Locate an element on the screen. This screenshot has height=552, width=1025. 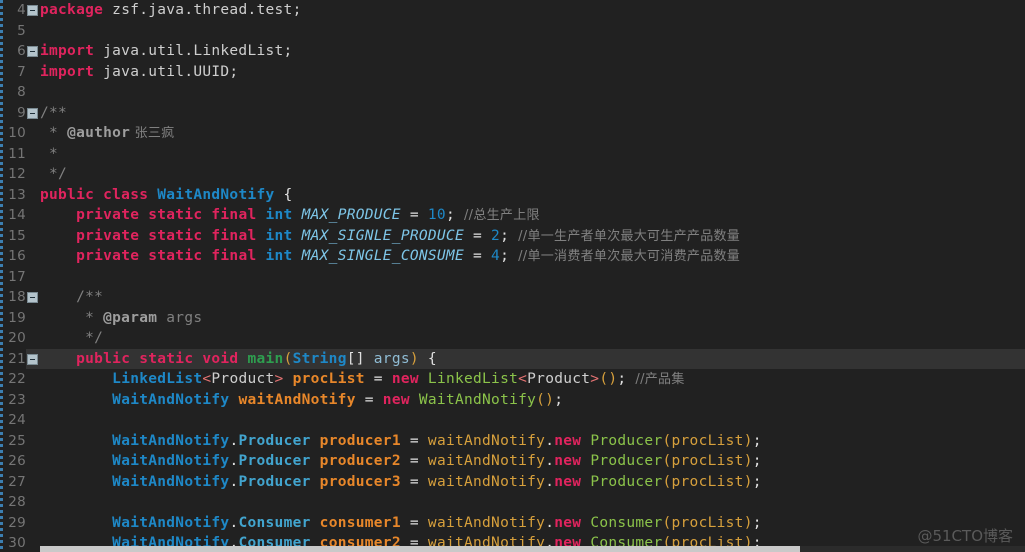
code-line: 9 /** is located at coordinates (512, 113).